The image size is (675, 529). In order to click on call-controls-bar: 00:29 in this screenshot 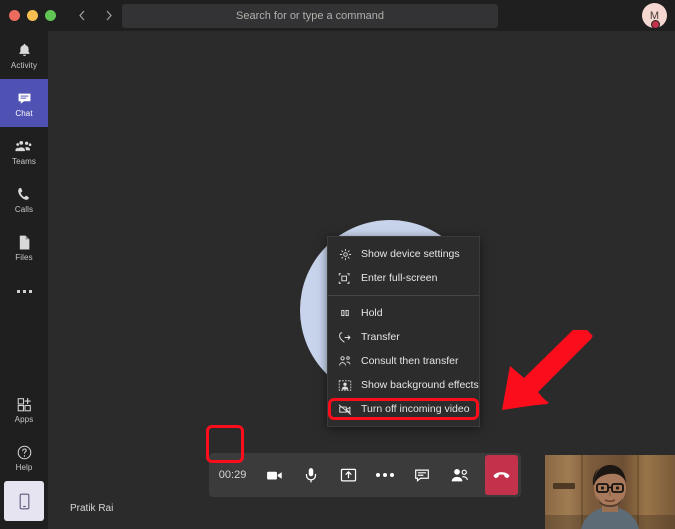, I will do `click(365, 475)`.